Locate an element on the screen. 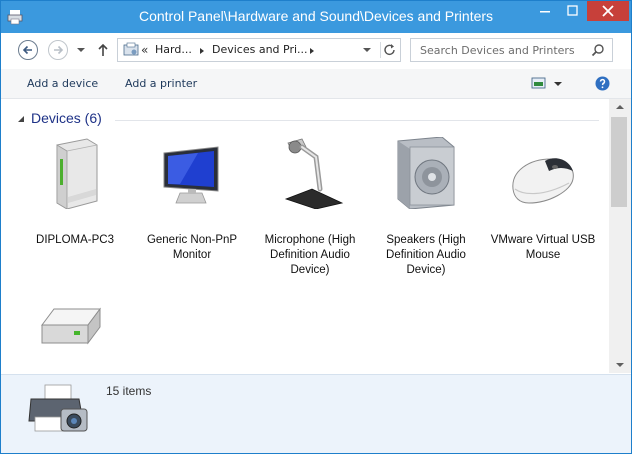  devices-printers-icon is located at coordinates (58, 408).